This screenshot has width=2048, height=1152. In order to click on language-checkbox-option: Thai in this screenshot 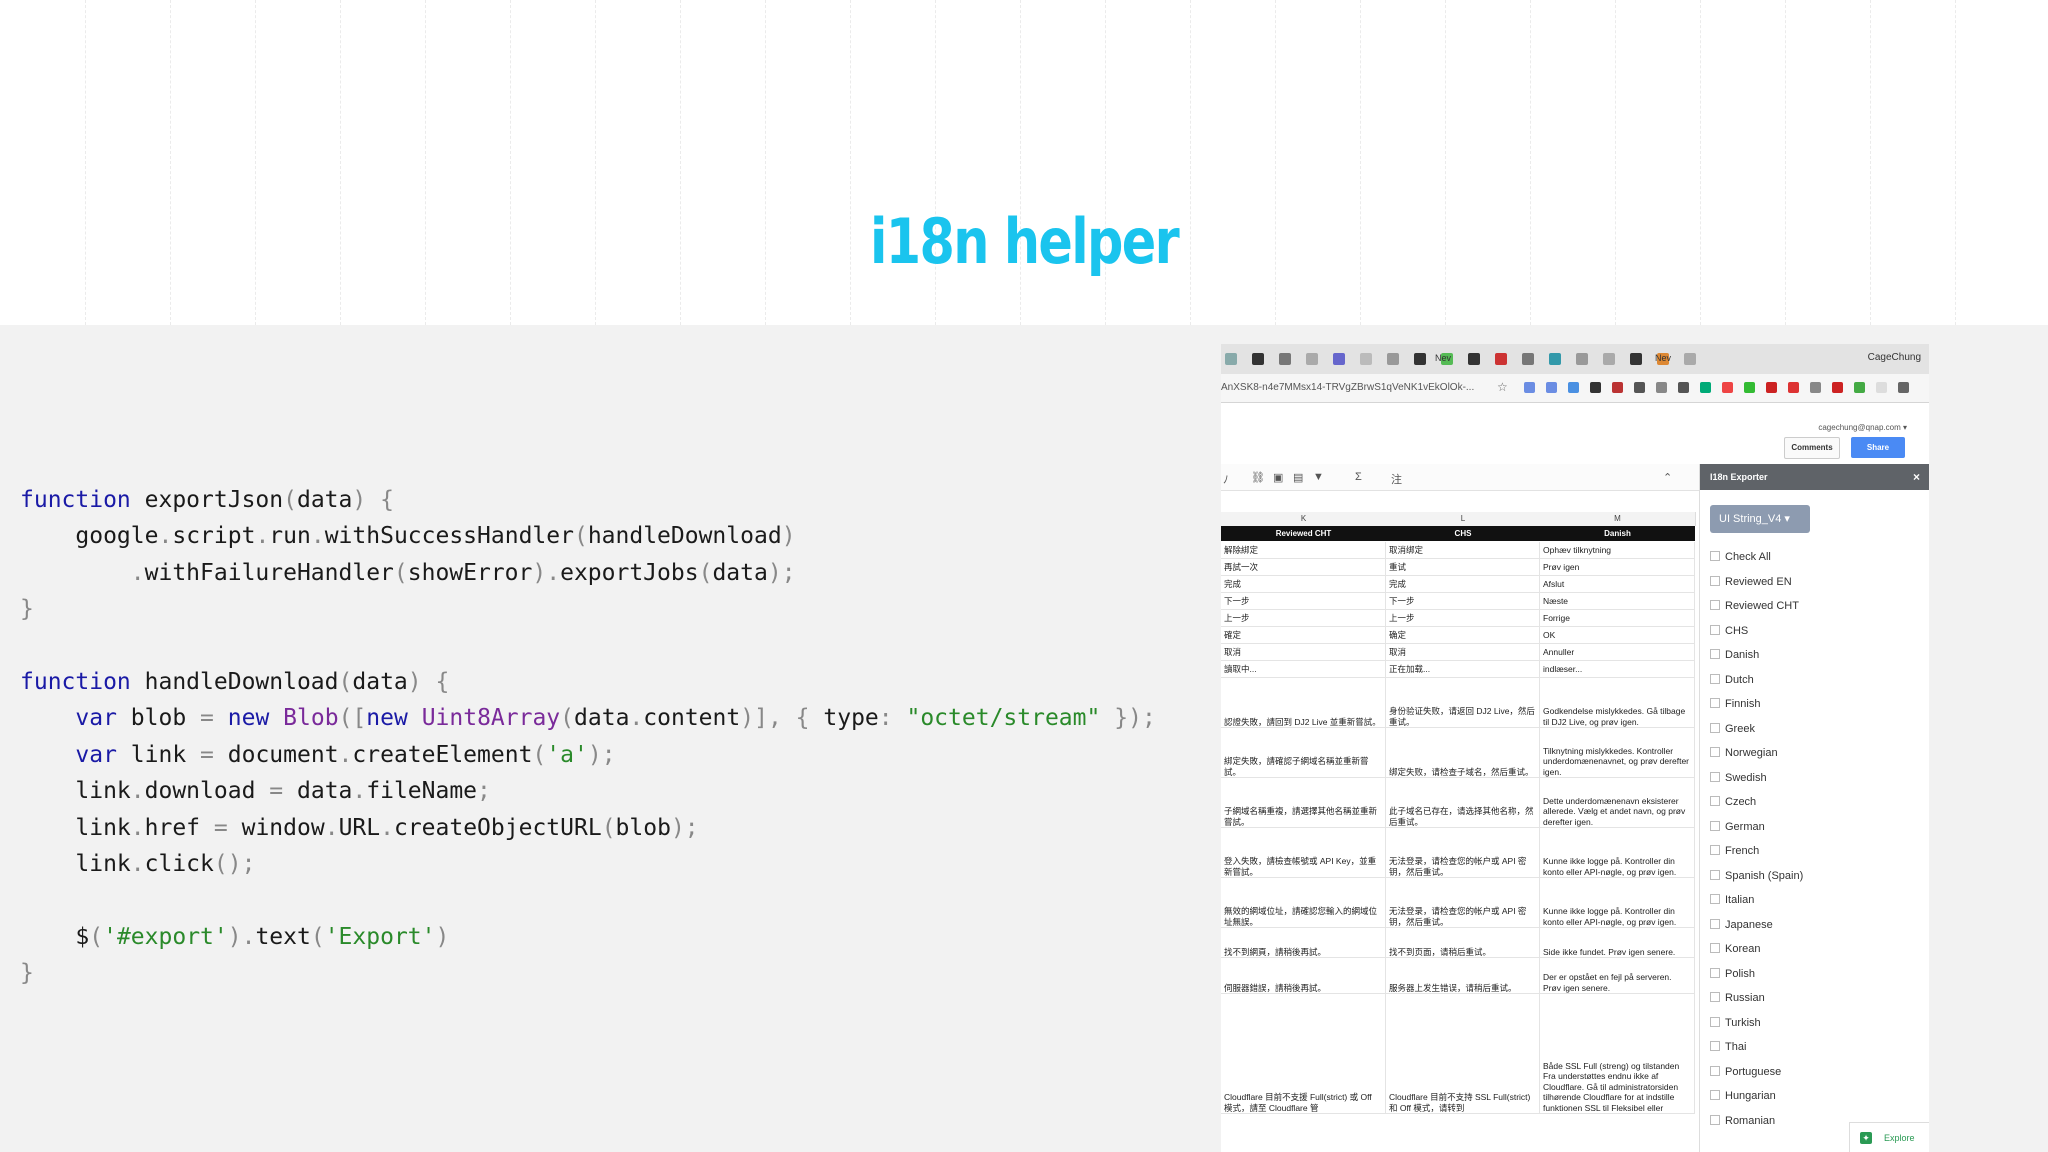, I will do `click(1728, 1047)`.